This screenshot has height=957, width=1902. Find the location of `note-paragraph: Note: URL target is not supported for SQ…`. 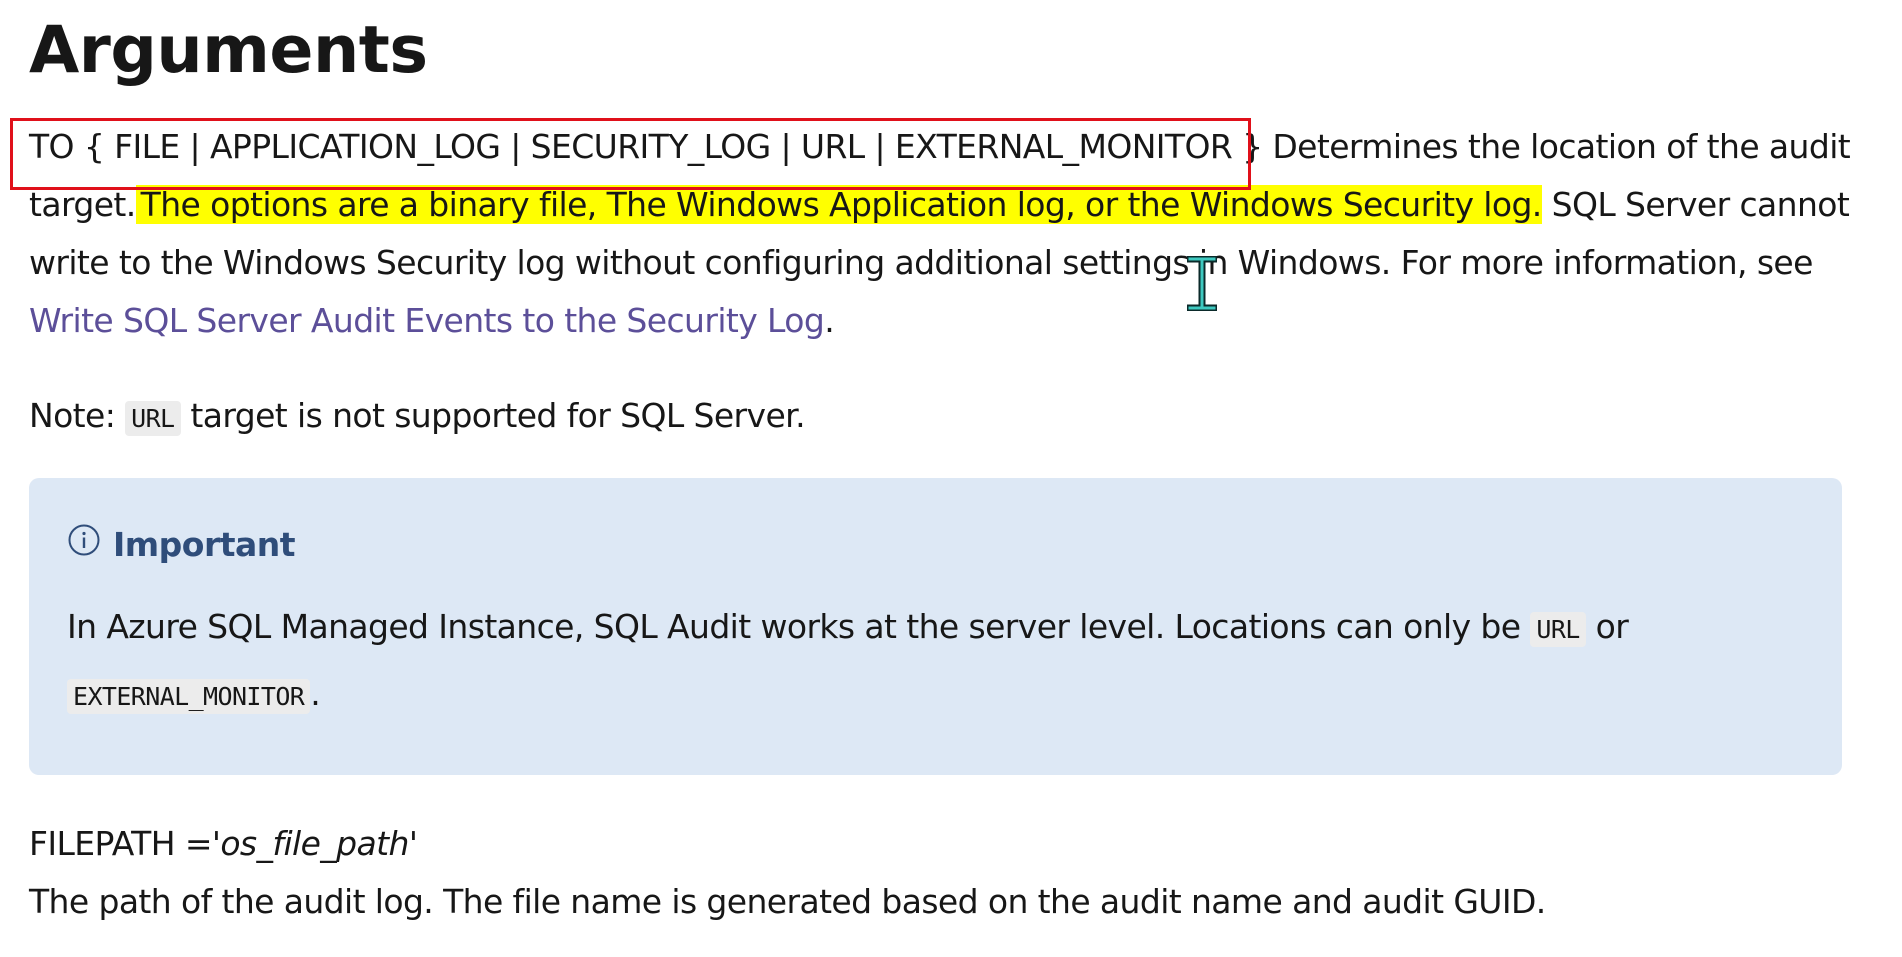

note-paragraph: Note: URL target is not supported for SQ… is located at coordinates (949, 417).